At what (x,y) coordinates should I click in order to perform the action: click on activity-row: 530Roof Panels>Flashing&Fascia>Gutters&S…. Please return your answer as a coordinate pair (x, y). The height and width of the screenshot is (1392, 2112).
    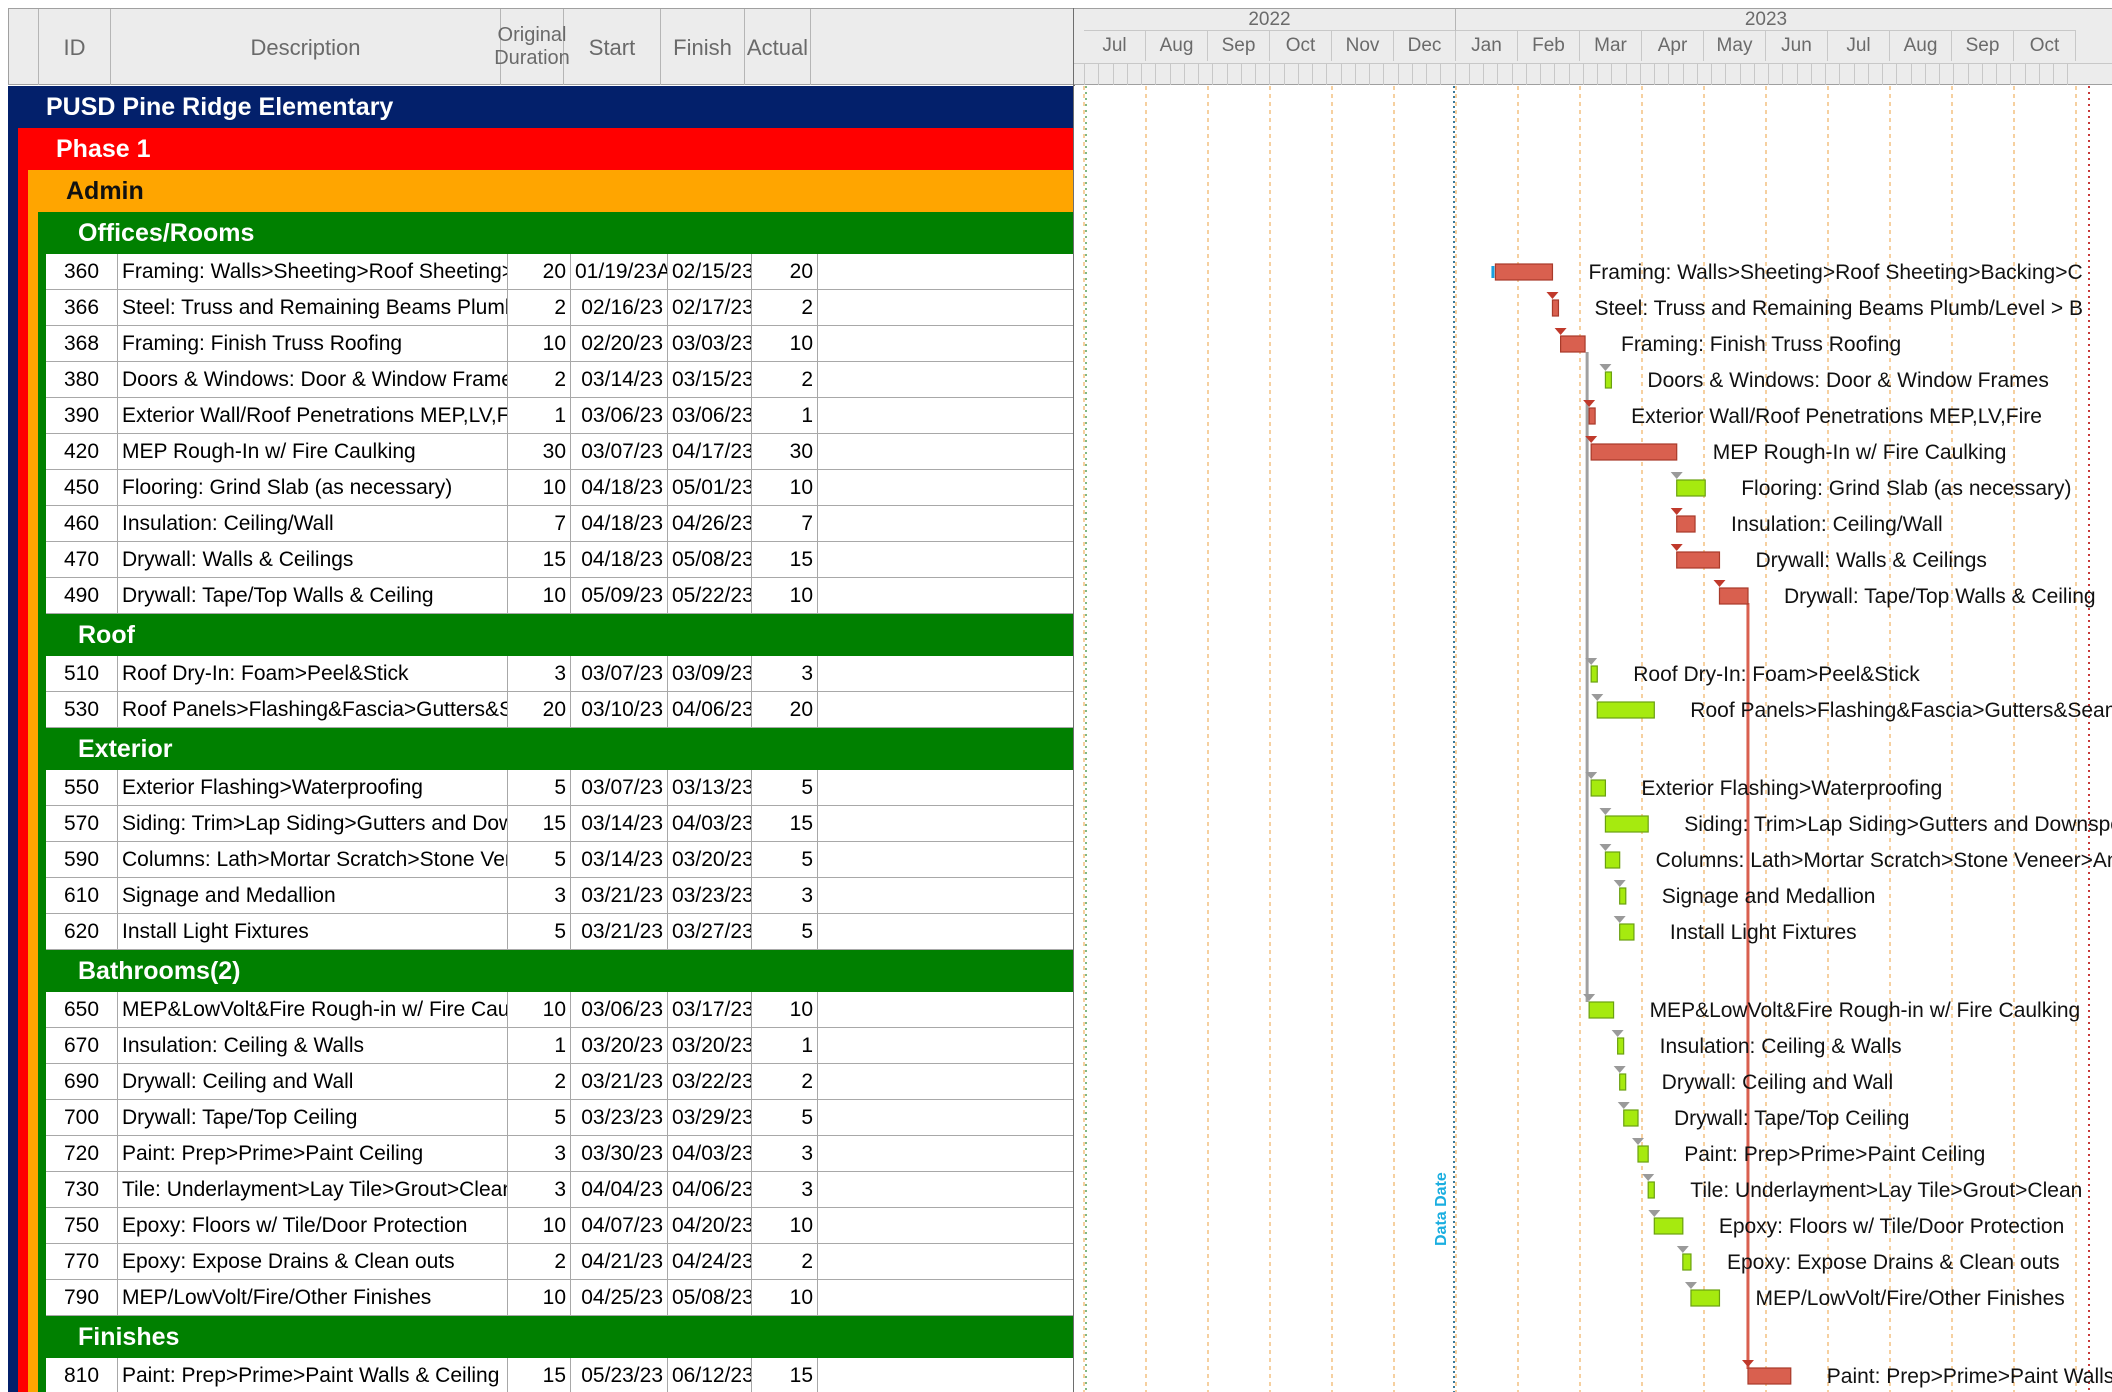
    Looking at the image, I should click on (560, 710).